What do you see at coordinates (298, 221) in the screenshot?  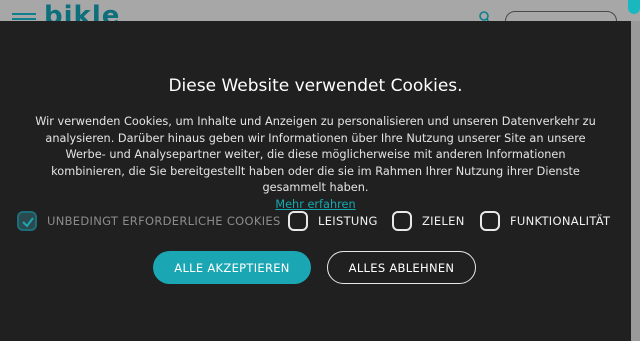 I see `checkbox-performance` at bounding box center [298, 221].